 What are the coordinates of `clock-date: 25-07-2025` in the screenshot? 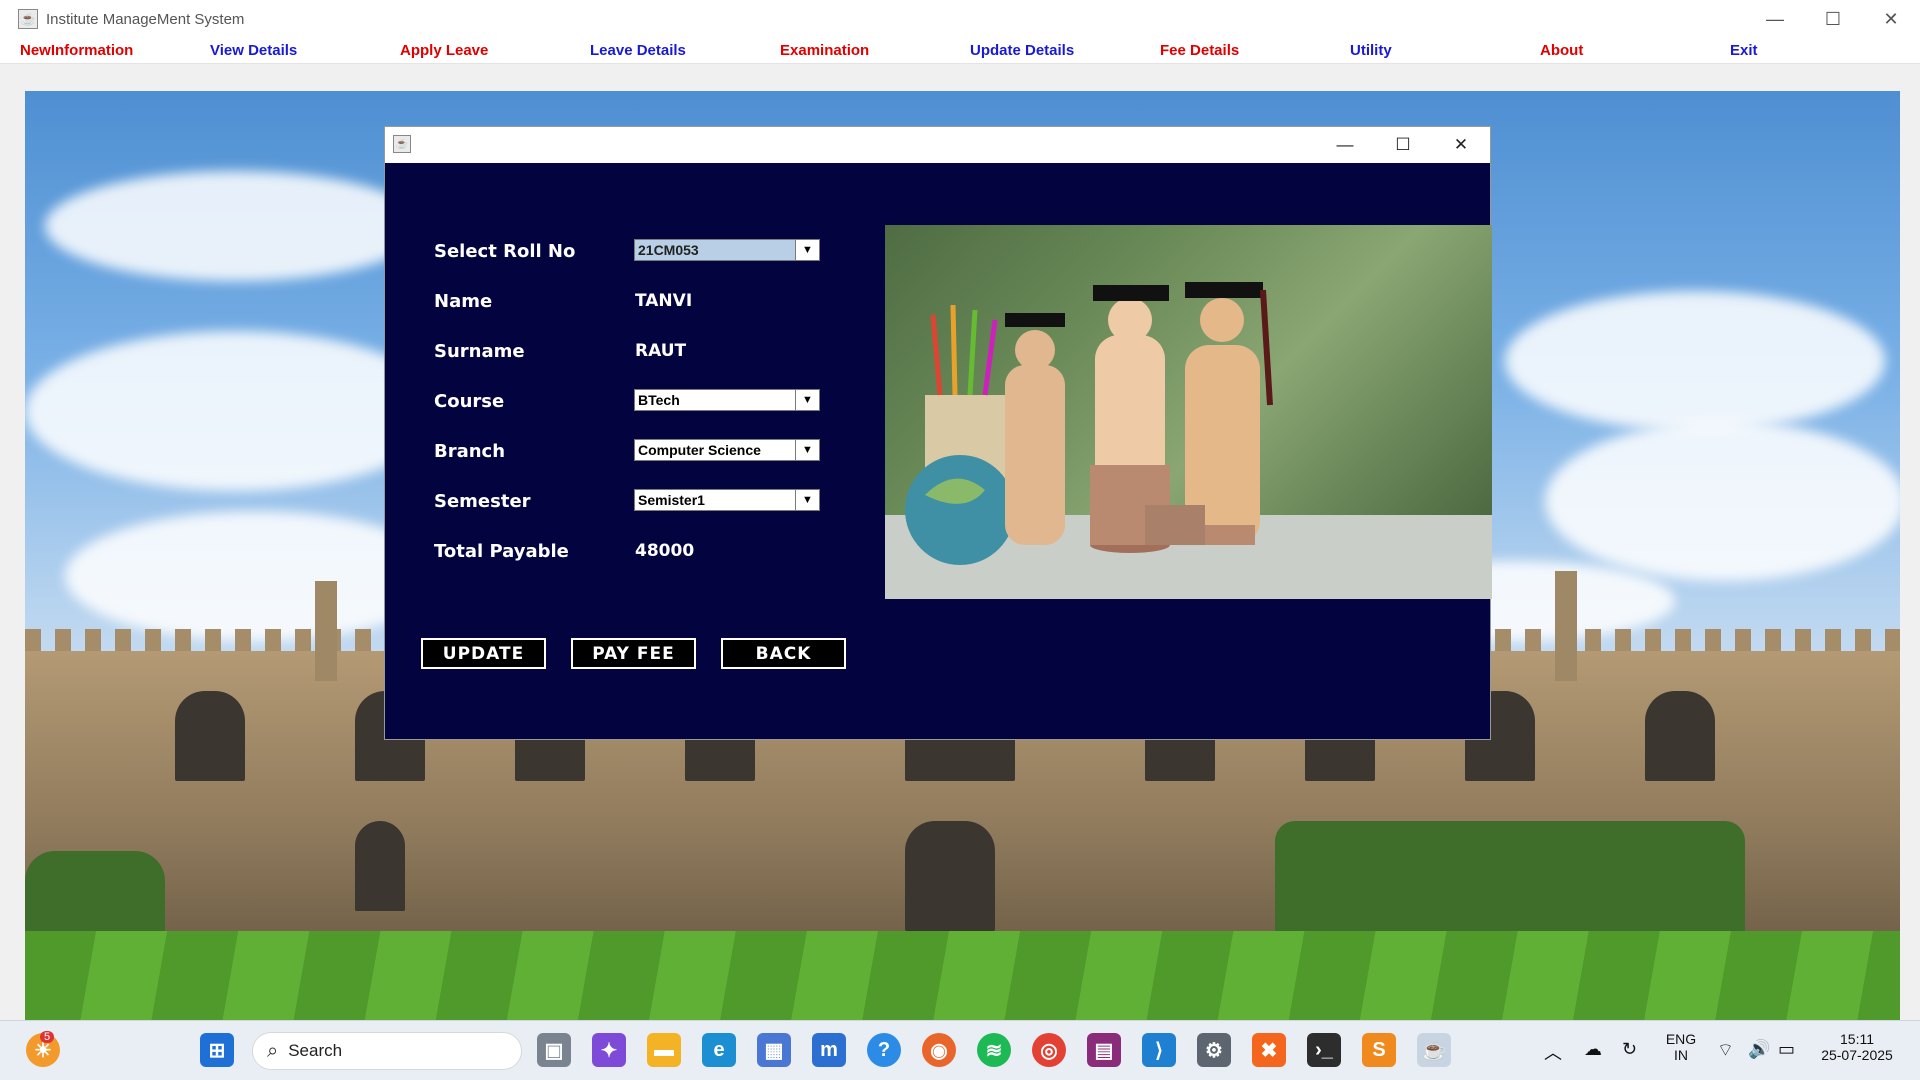 It's located at (1857, 1055).